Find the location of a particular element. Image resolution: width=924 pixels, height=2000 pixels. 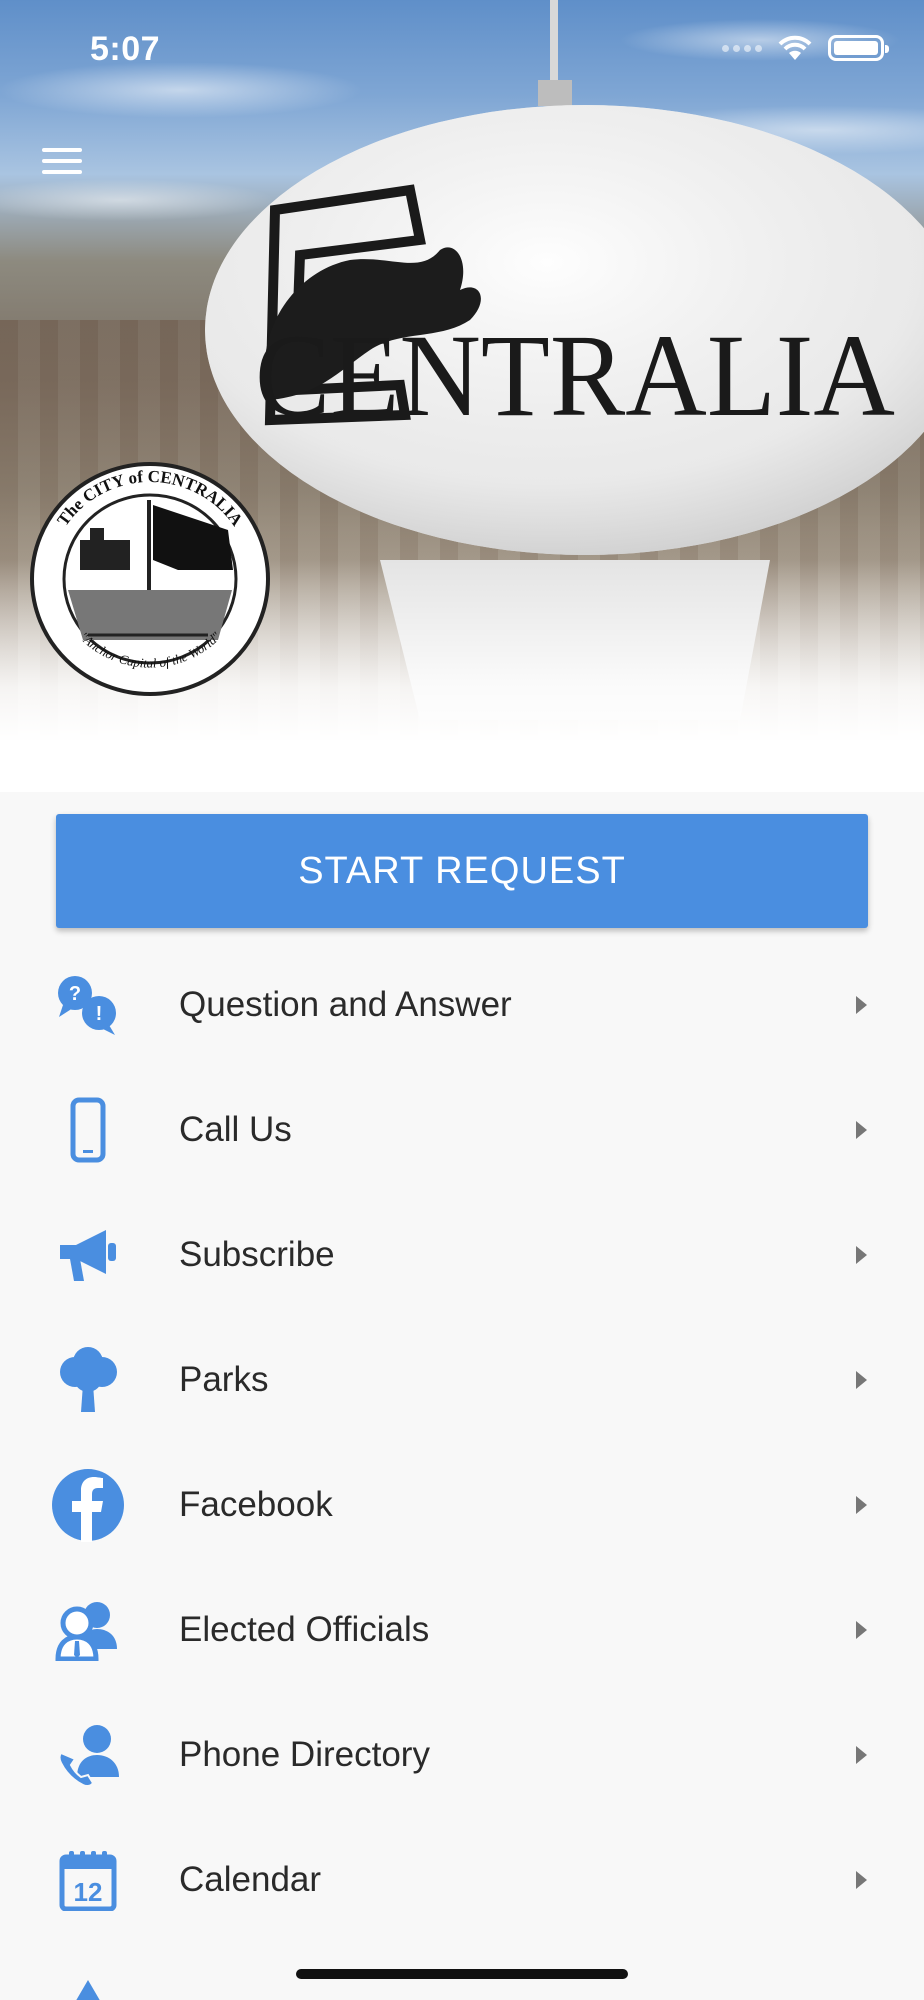

next-item-partial-icon is located at coordinates (88, 1990).